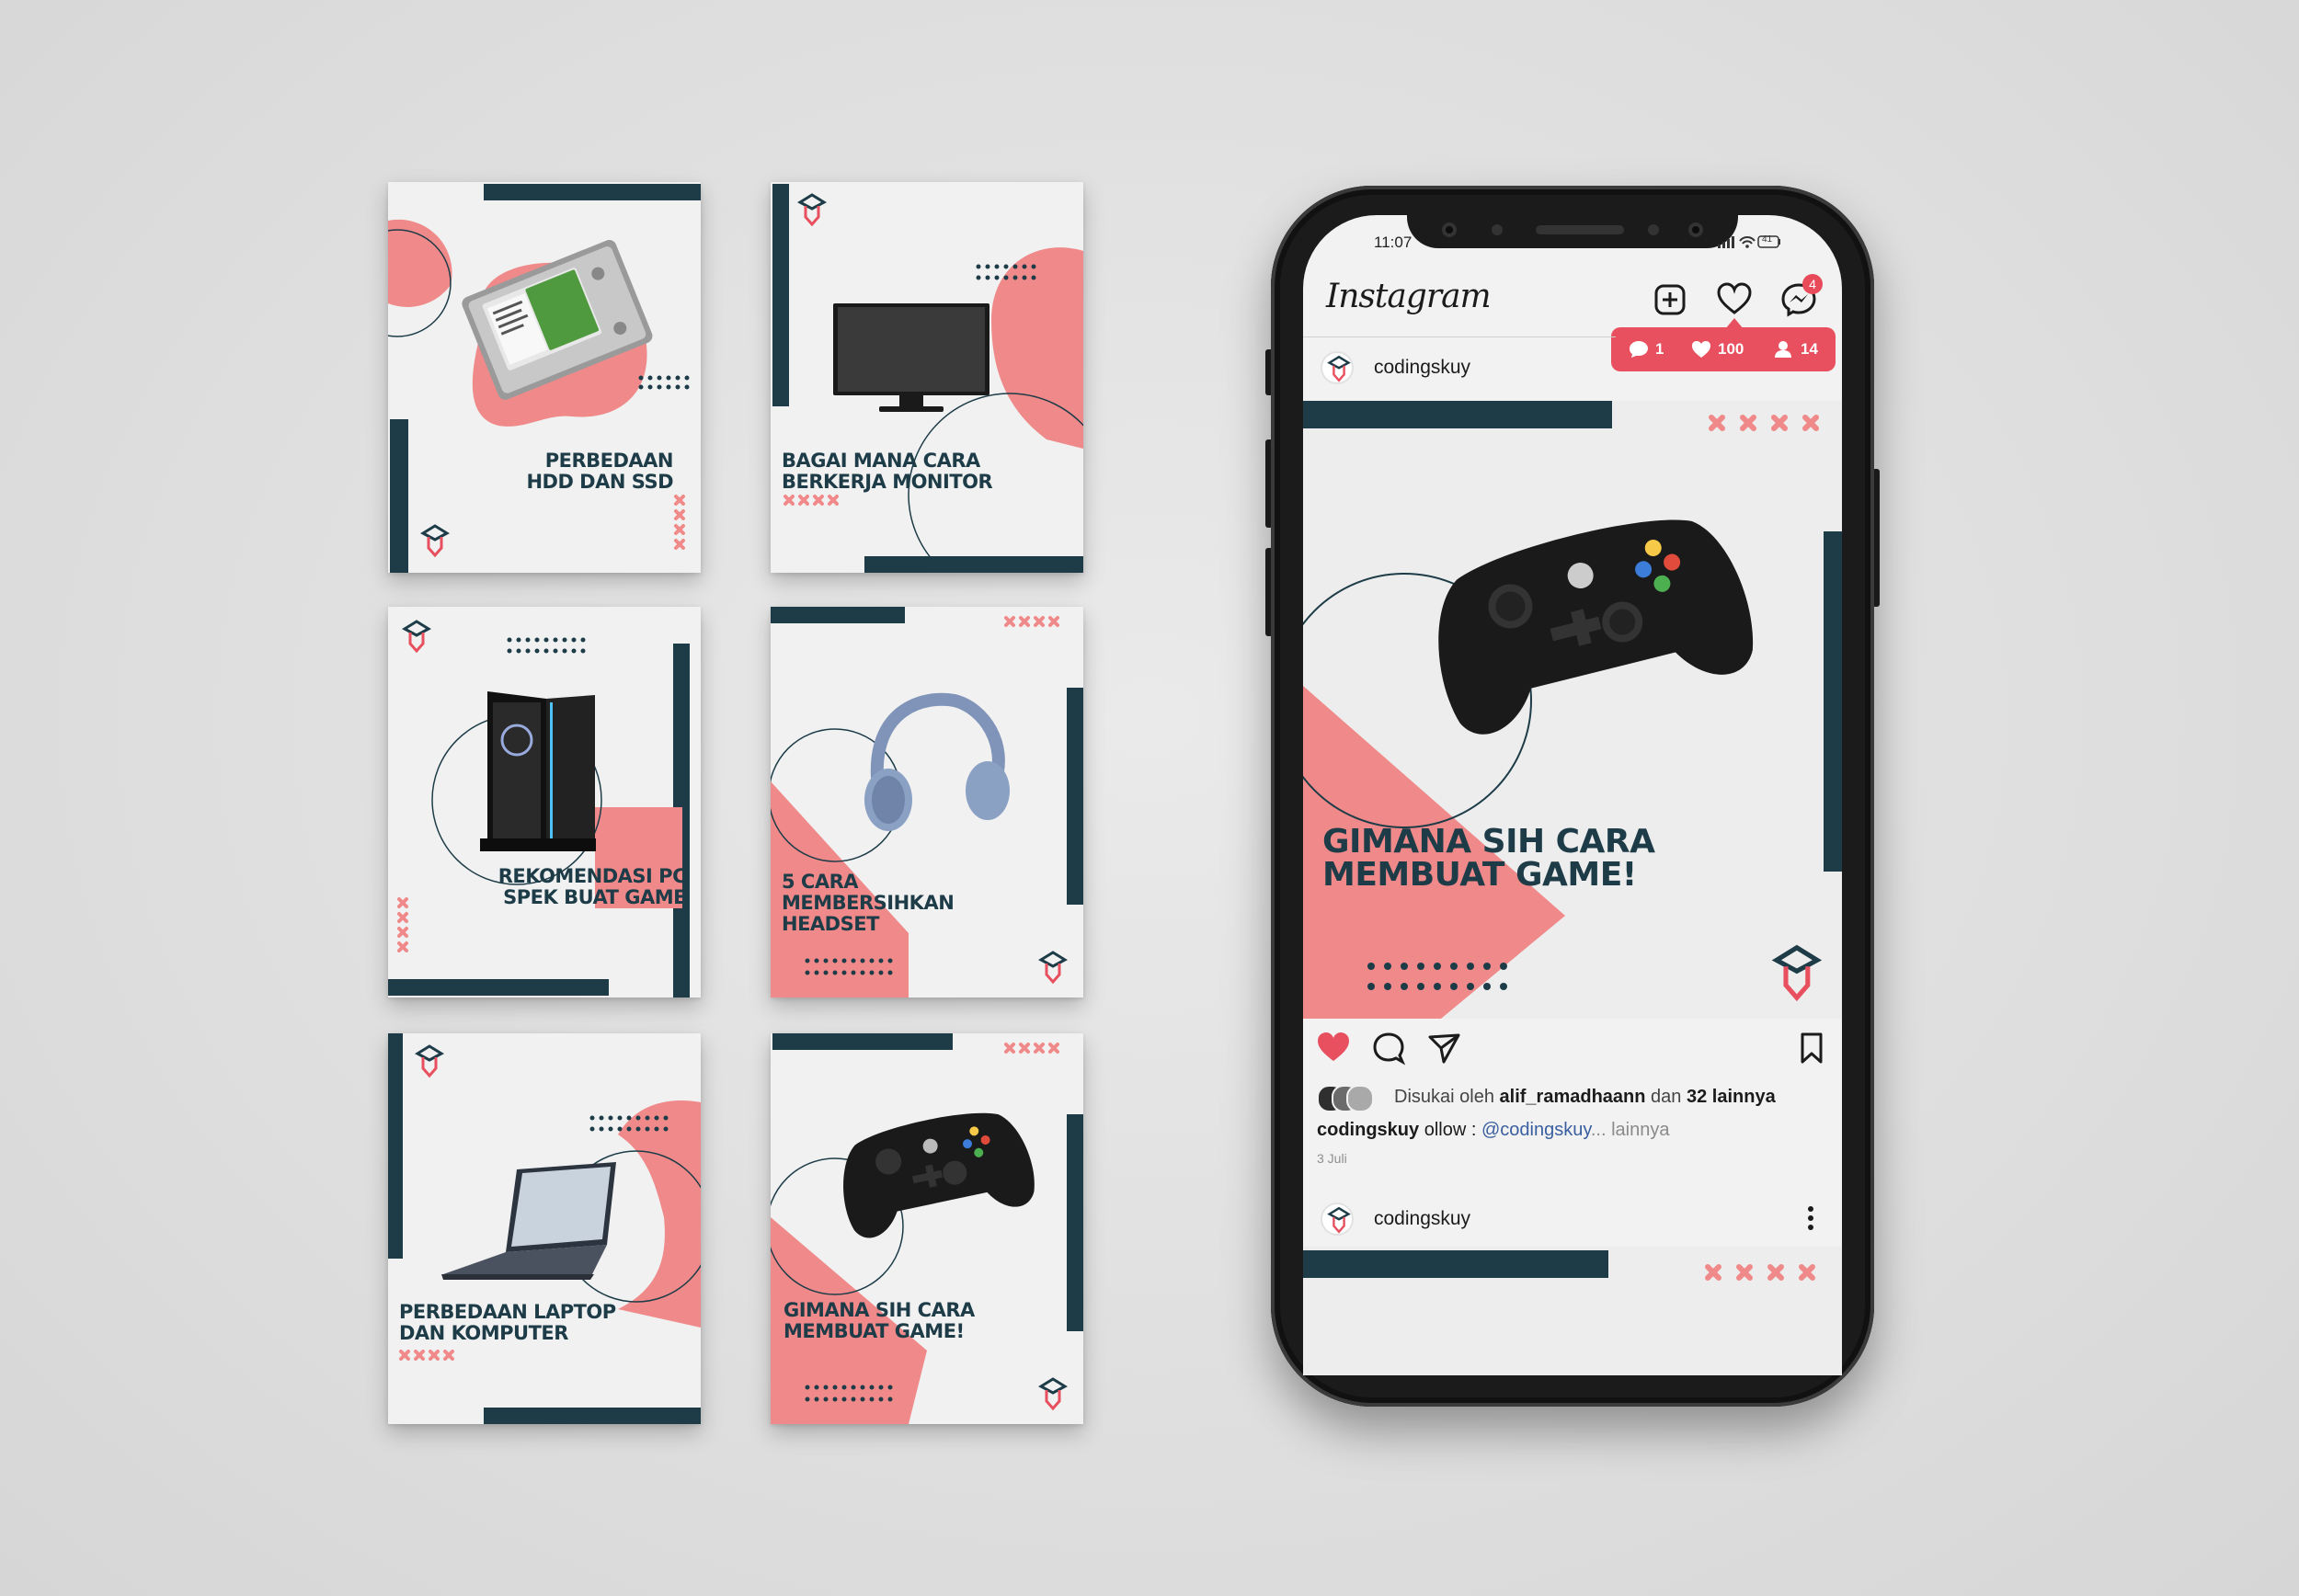 This screenshot has height=1596, width=2299. Describe the element at coordinates (1443, 1048) in the screenshot. I see `share-icon` at that location.